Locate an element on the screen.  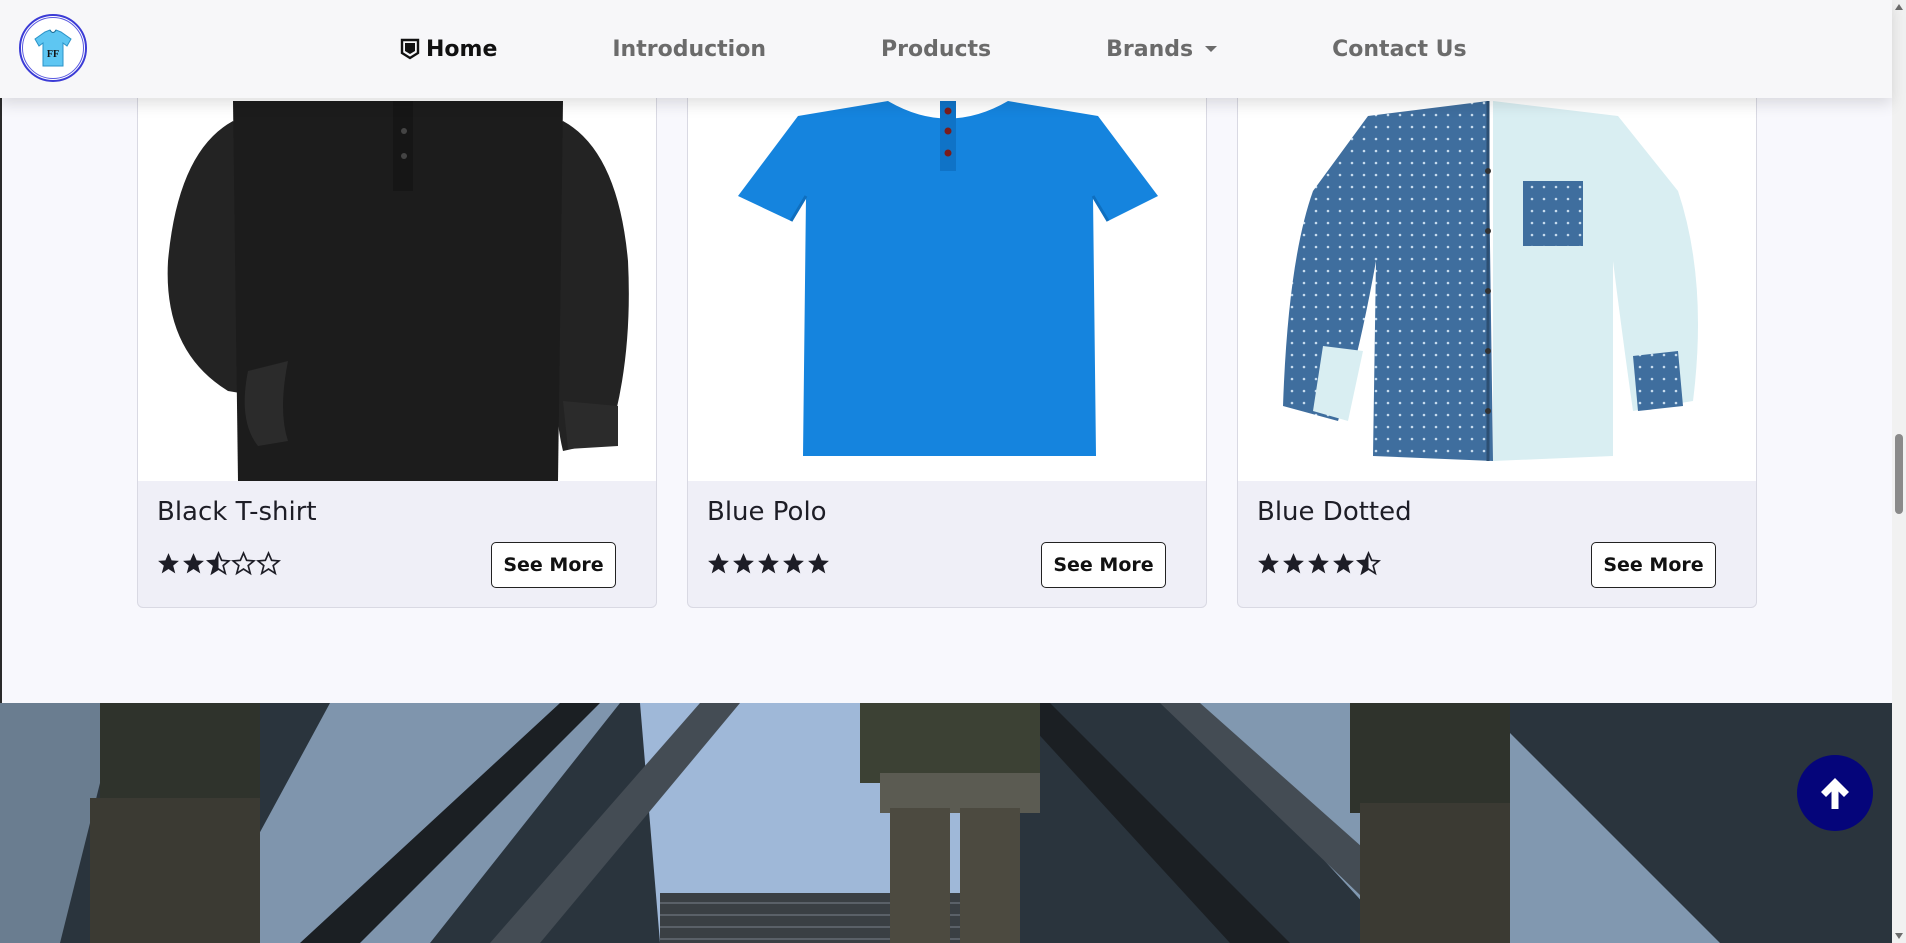
nav-item-contact-us: Contact Us is located at coordinates (1399, 49).